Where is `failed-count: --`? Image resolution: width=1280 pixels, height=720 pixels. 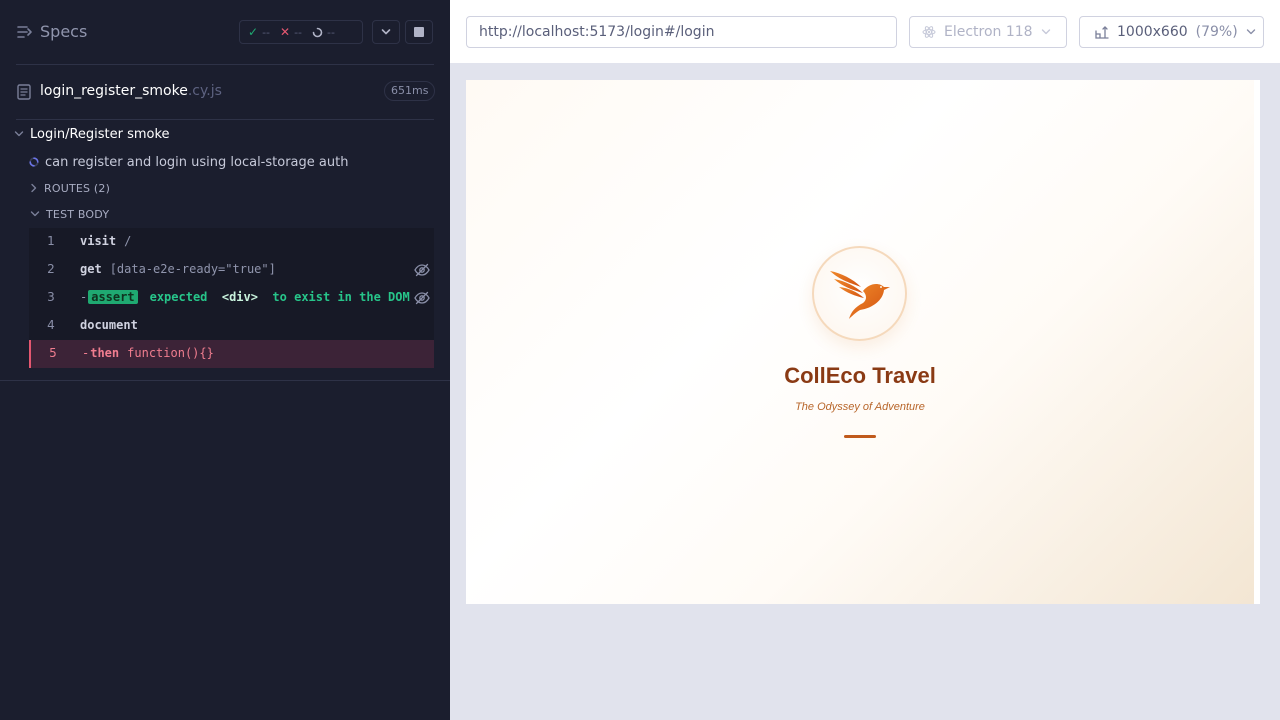 failed-count: -- is located at coordinates (298, 32).